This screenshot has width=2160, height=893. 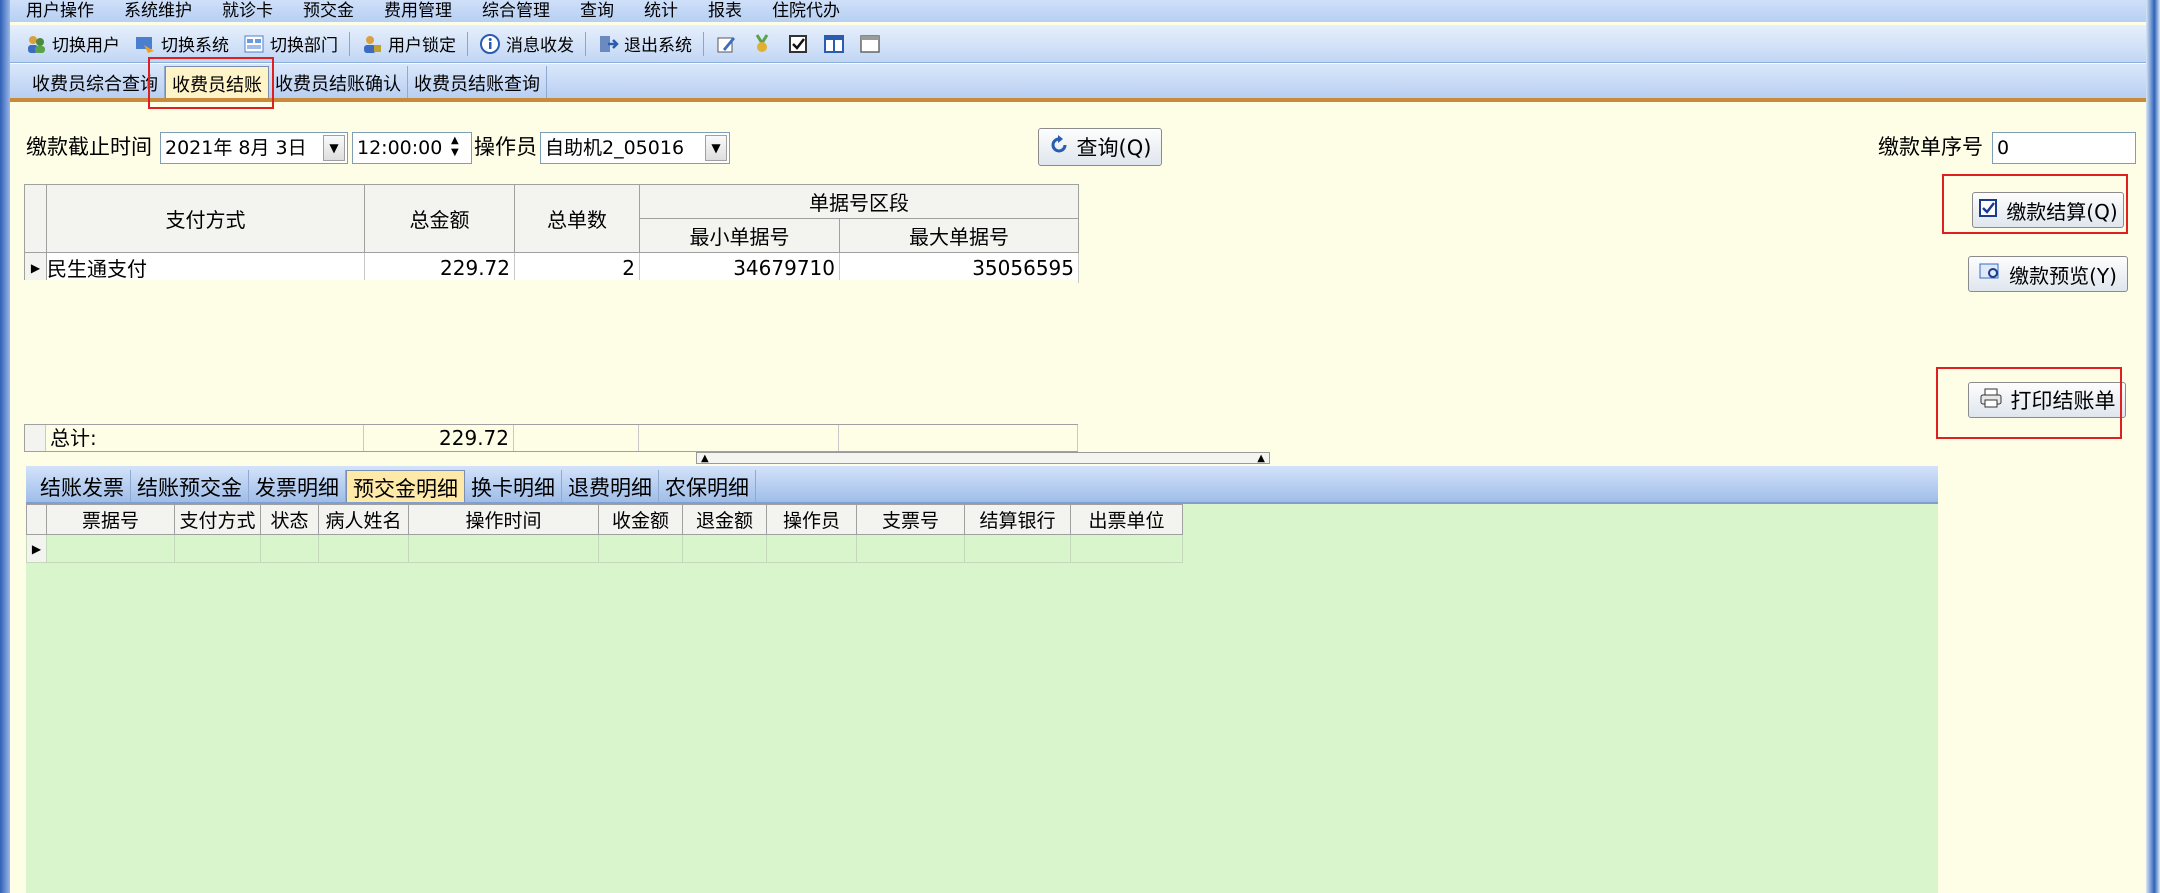 I want to click on preview-button: 缴款预览(Y), so click(x=2048, y=274).